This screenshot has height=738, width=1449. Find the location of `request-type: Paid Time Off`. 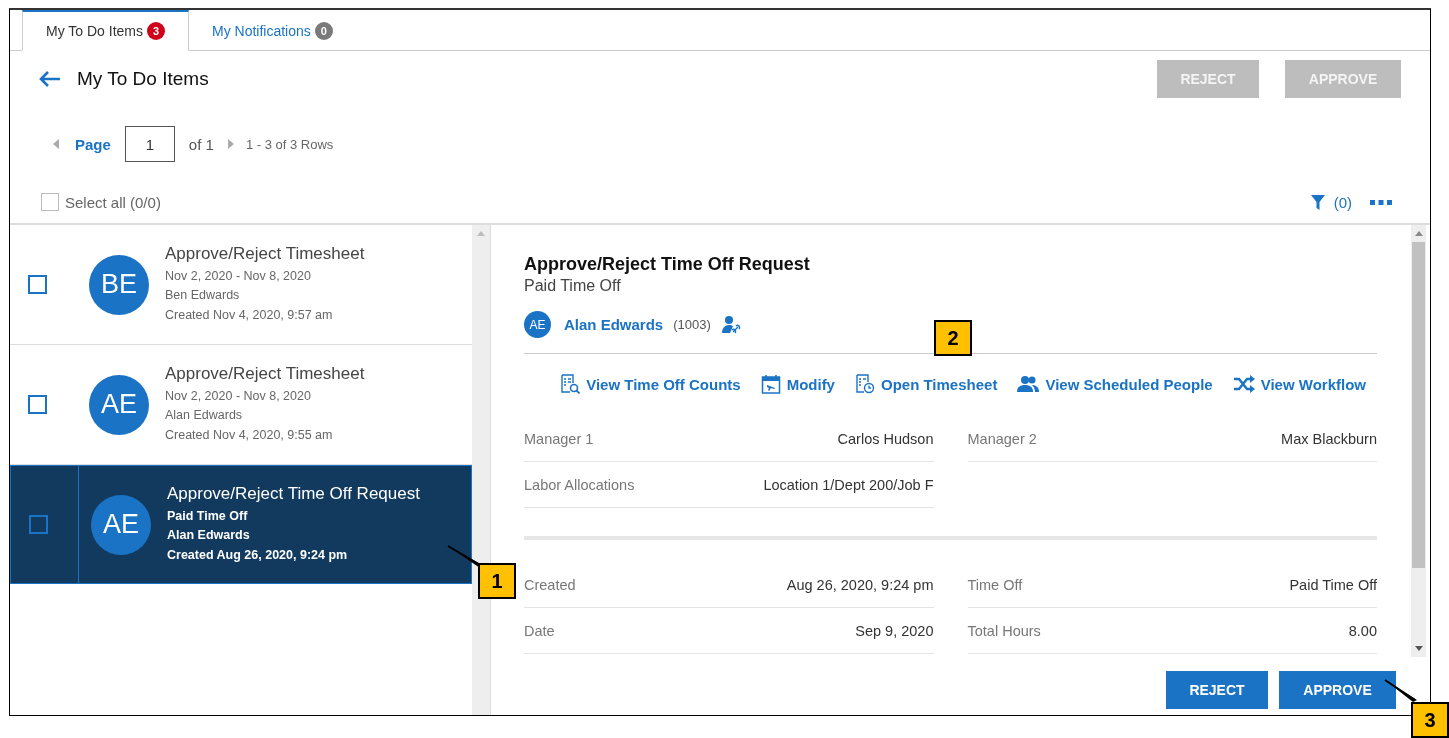

request-type: Paid Time Off is located at coordinates (573, 286).